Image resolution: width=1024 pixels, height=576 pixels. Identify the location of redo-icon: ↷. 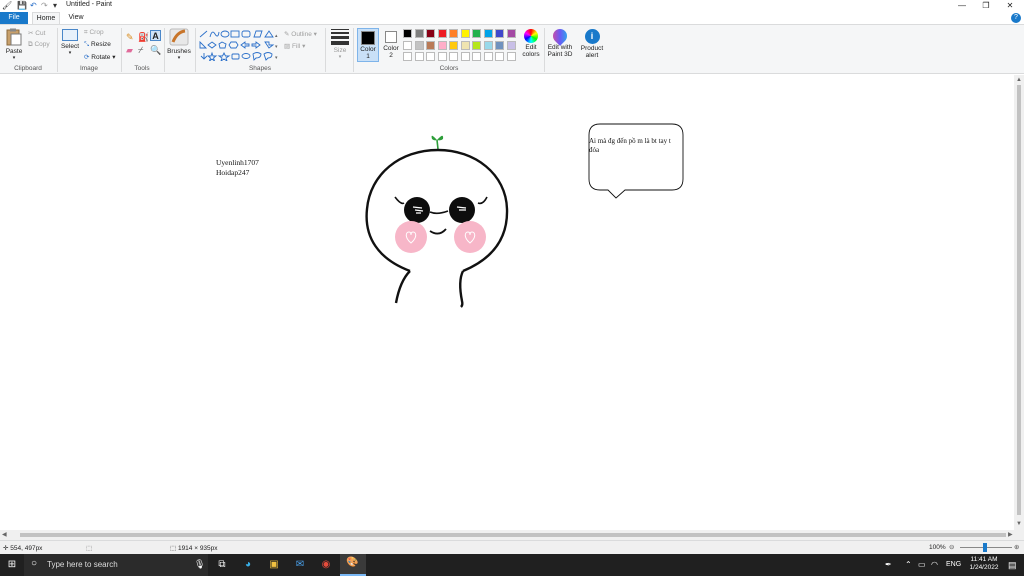
(44, 5).